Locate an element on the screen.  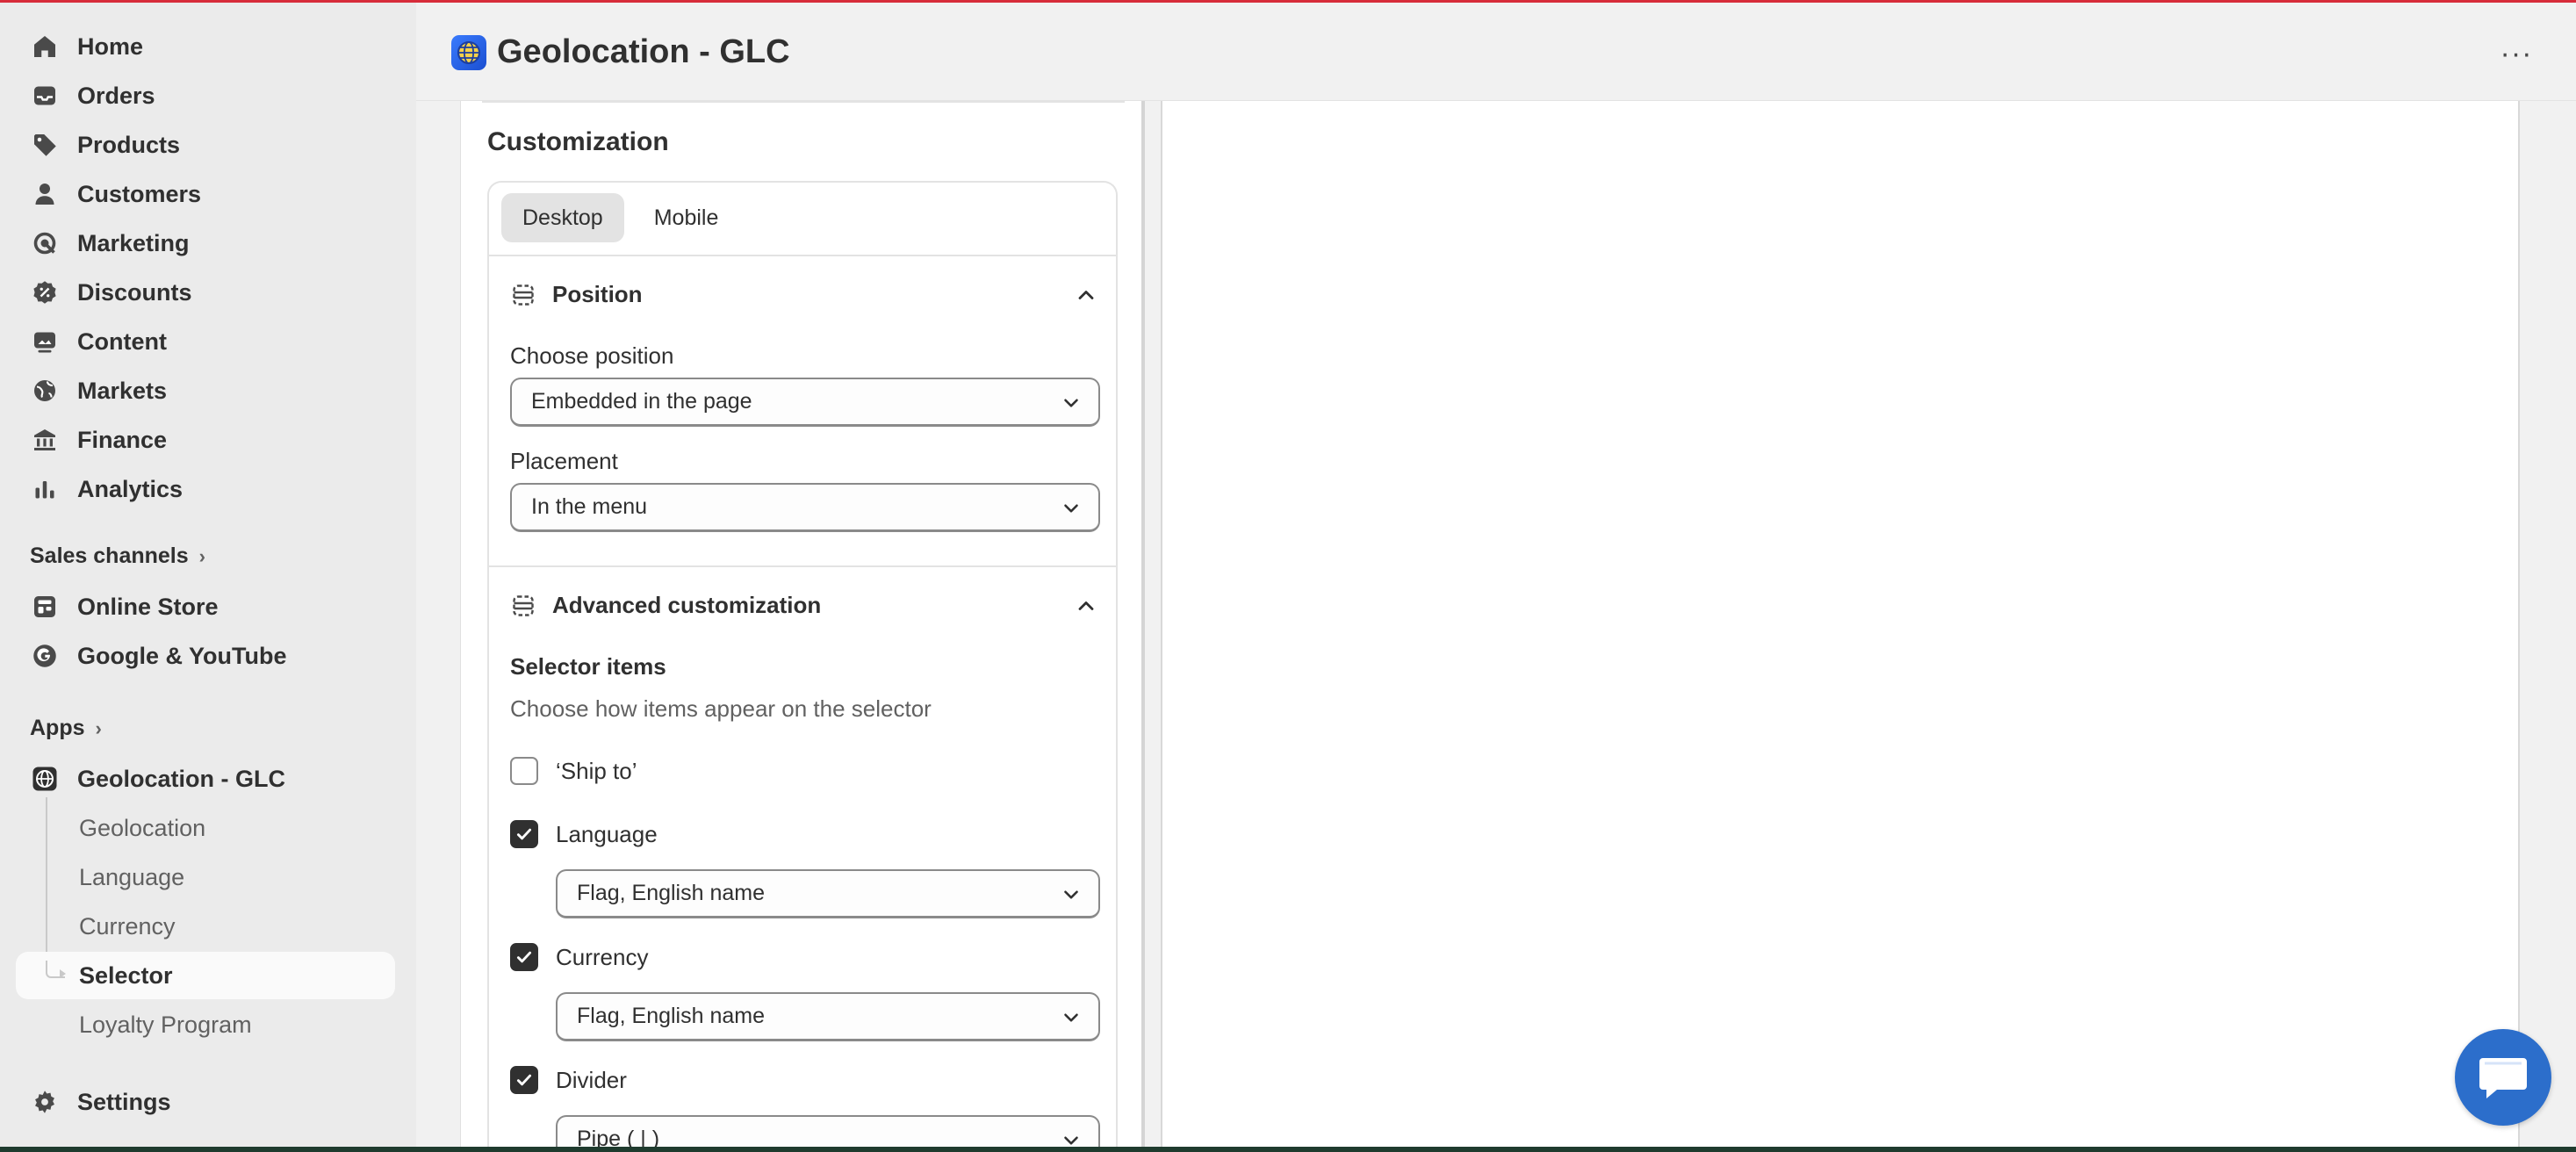
sidebar-subitem-language: Language is located at coordinates (131, 877).